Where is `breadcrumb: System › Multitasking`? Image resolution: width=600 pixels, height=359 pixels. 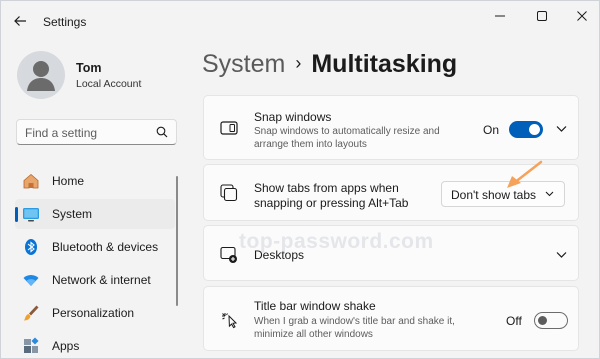
breadcrumb: System › Multitasking is located at coordinates (329, 64).